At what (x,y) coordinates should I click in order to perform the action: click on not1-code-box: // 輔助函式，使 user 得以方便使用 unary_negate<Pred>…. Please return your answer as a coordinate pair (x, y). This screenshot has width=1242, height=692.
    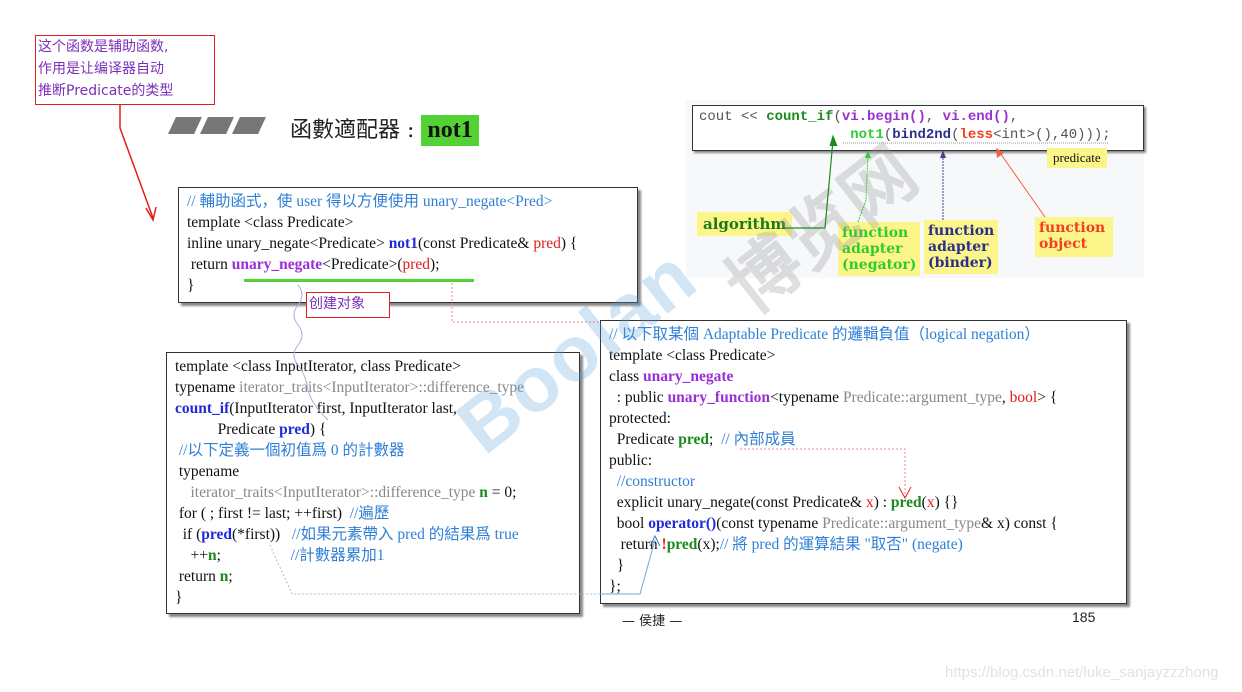
    Looking at the image, I should click on (408, 245).